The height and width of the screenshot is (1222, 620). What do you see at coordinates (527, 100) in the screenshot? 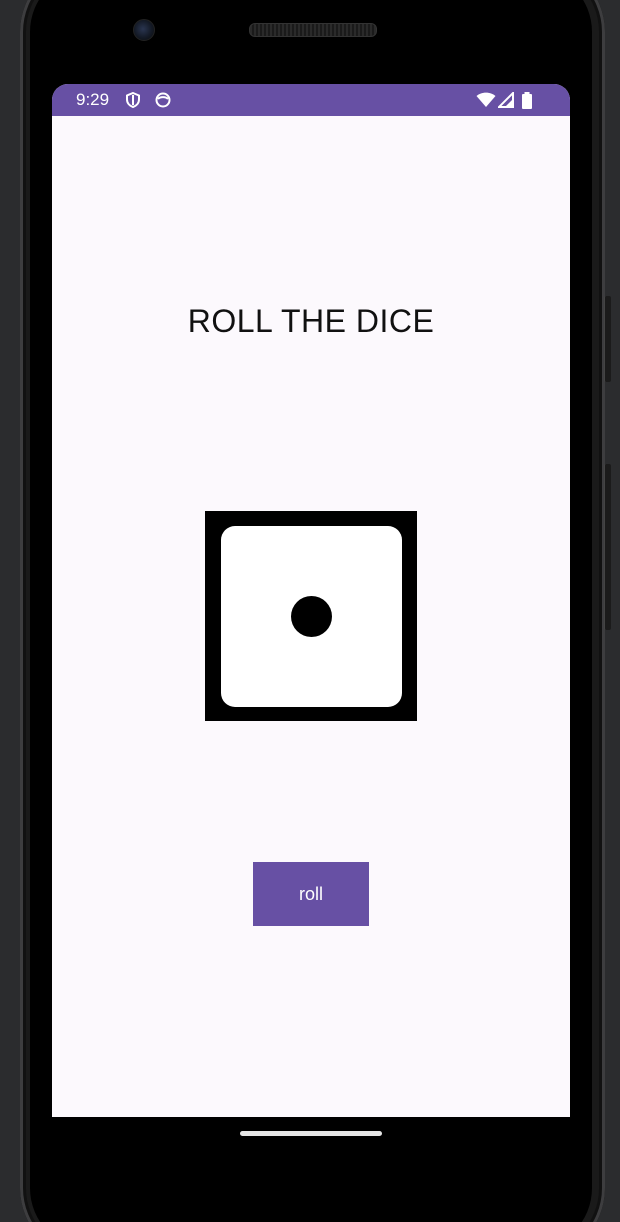
I see `battery-icon` at bounding box center [527, 100].